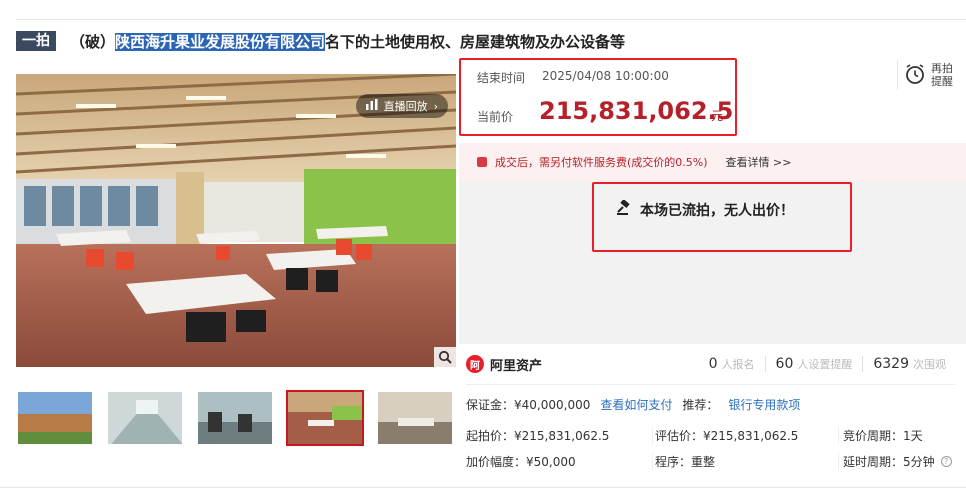 The height and width of the screenshot is (488, 966). What do you see at coordinates (605, 76) in the screenshot?
I see `end-time-value: 2025/04/08 10:00:00` at bounding box center [605, 76].